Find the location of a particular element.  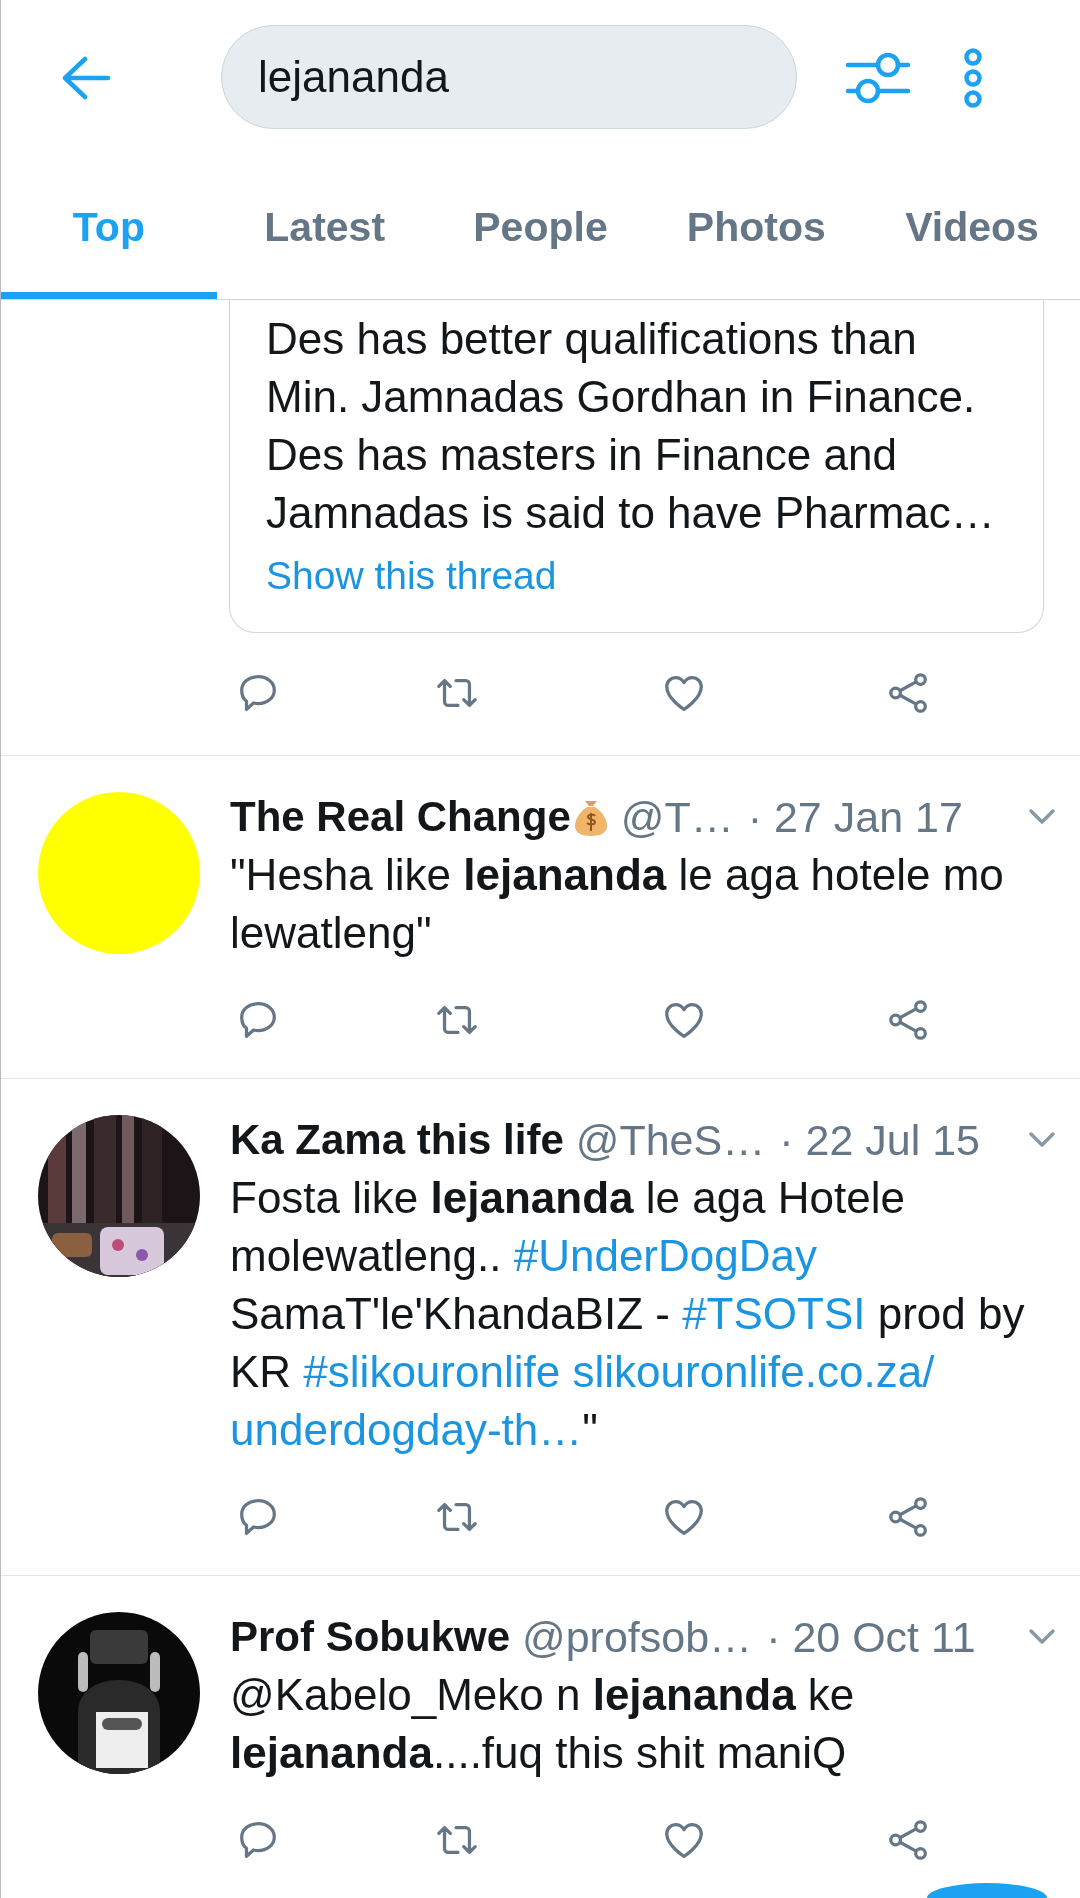

tab: Photos is located at coordinates (756, 227).